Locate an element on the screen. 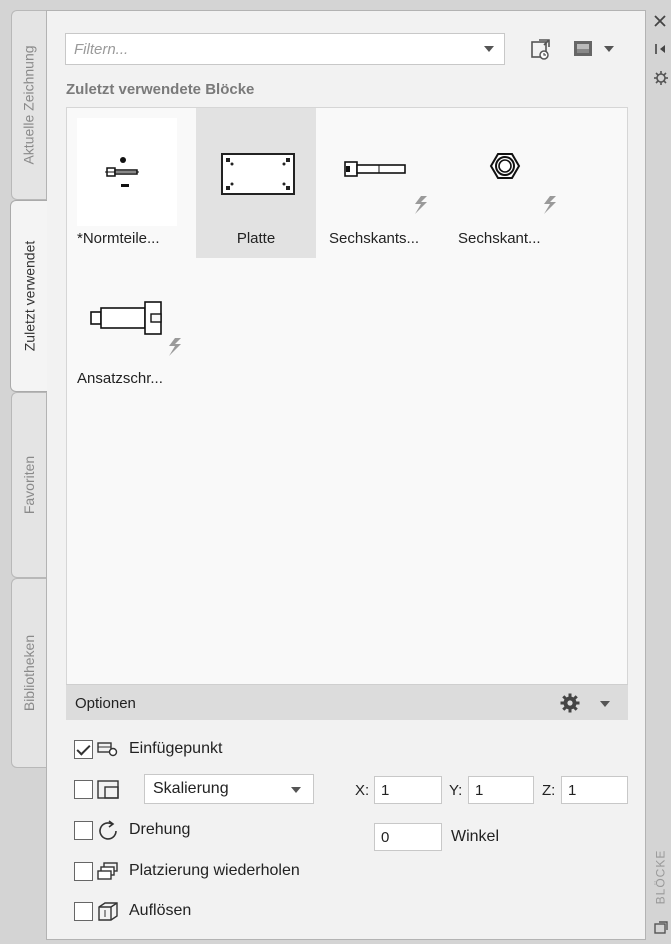 Image resolution: width=671 pixels, height=944 pixels. view-options-chevron-icon is located at coordinates (609, 50).